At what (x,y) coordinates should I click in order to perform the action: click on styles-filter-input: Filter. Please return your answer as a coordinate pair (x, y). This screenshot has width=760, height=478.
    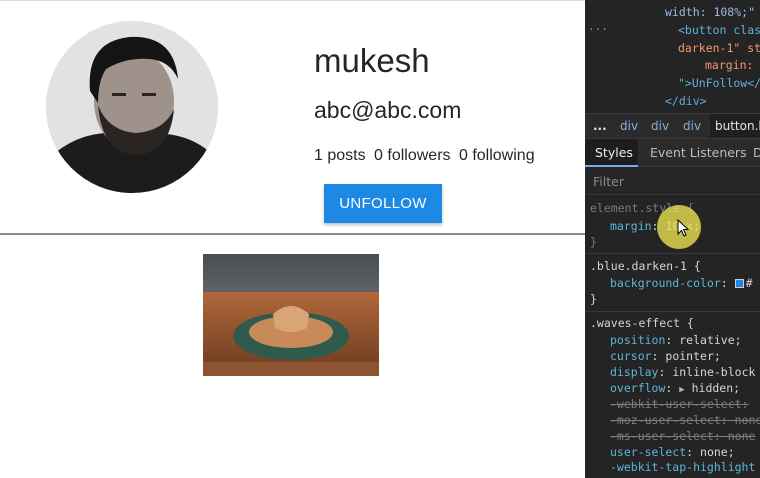
    Looking at the image, I should click on (672, 181).